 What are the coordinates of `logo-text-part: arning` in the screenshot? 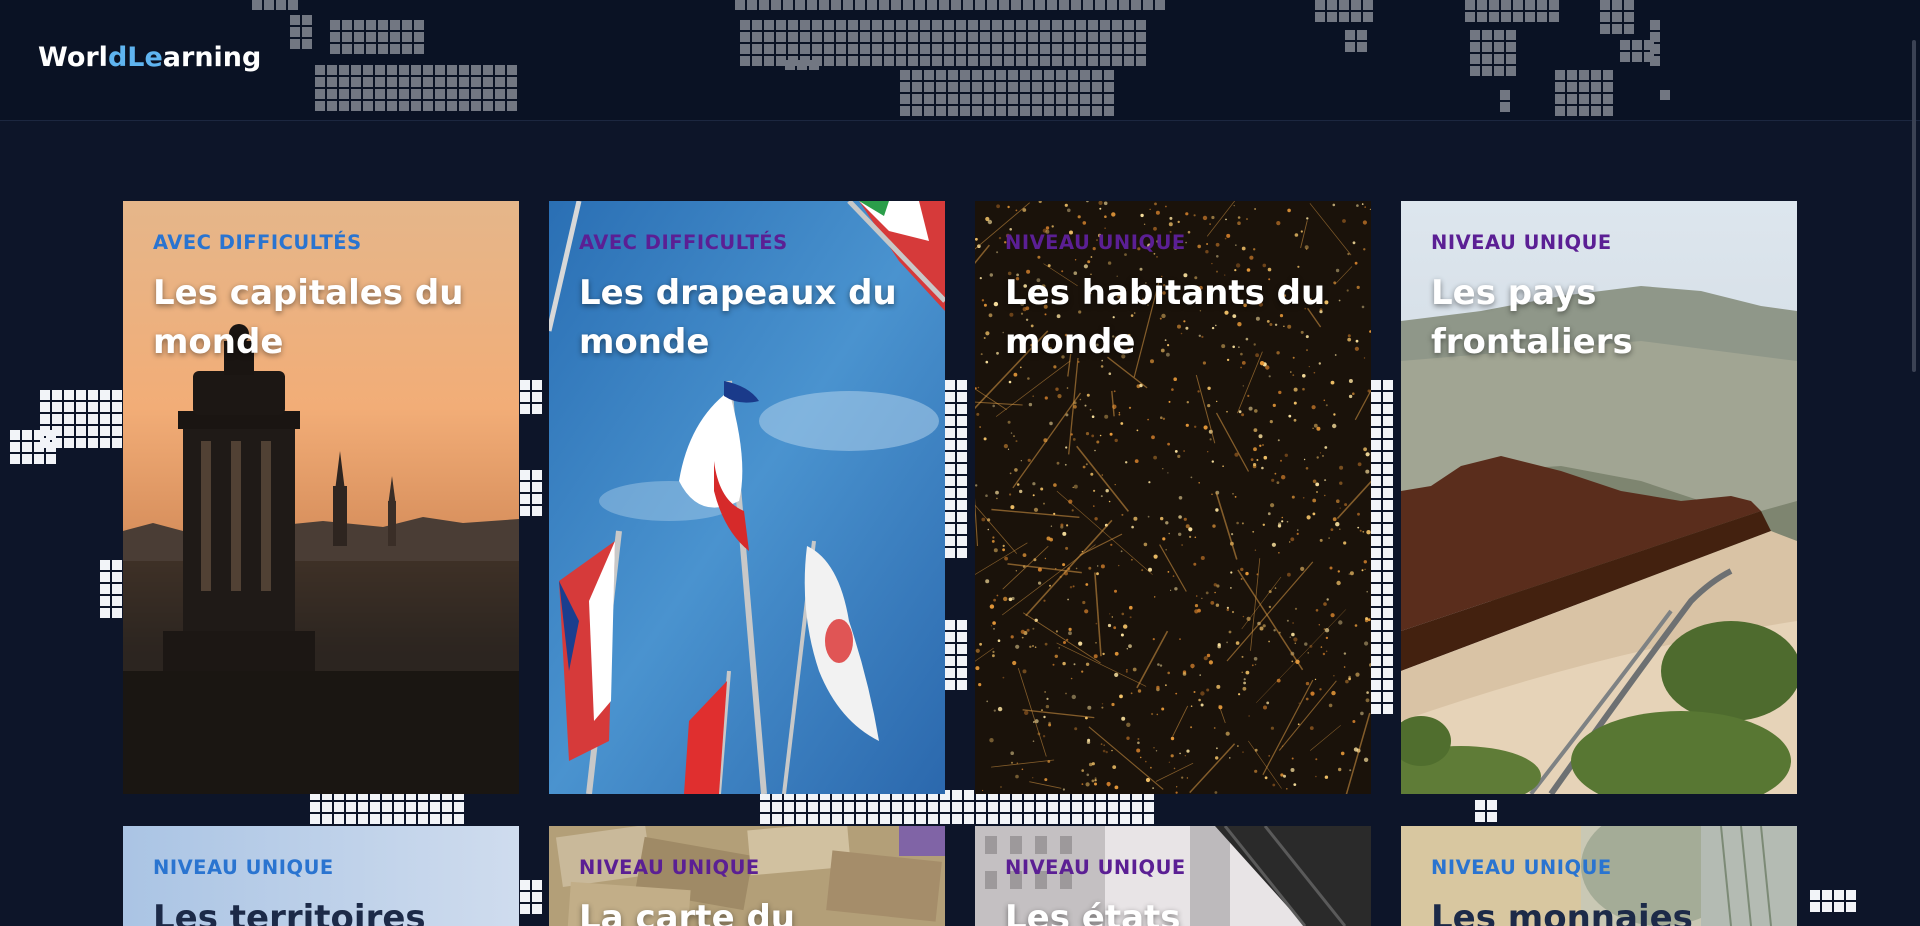 It's located at (212, 57).